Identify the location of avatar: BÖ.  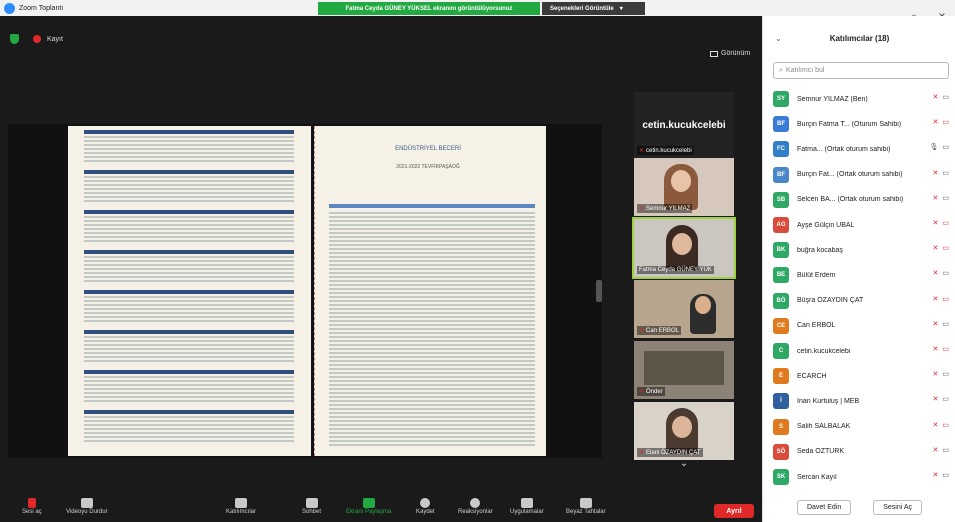
(781, 300).